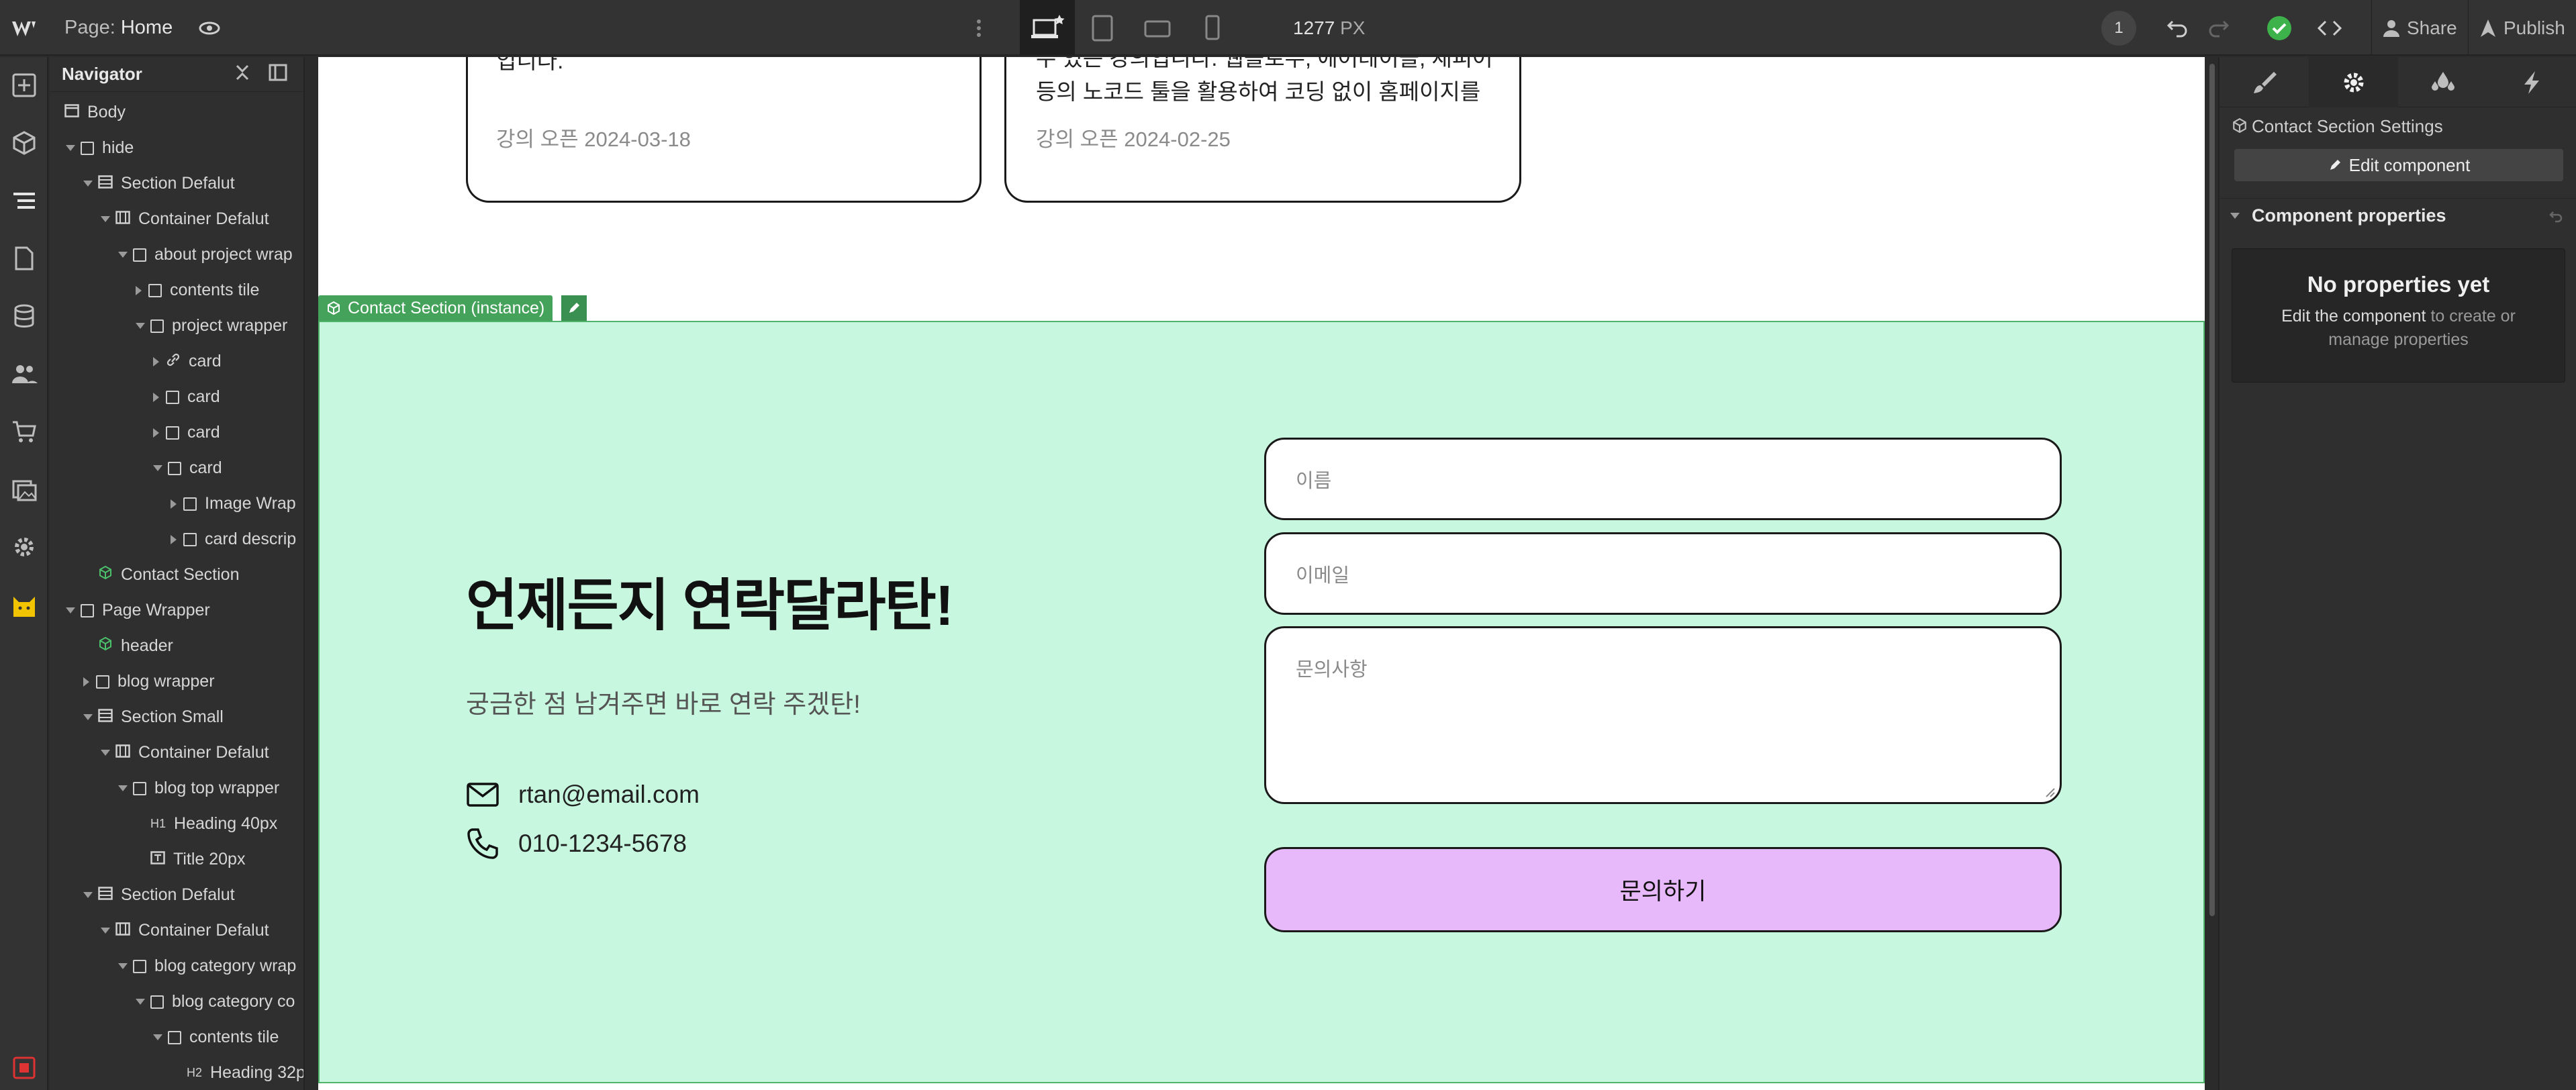 This screenshot has height=1090, width=2576. What do you see at coordinates (24, 431) in the screenshot?
I see `ecommerce-button` at bounding box center [24, 431].